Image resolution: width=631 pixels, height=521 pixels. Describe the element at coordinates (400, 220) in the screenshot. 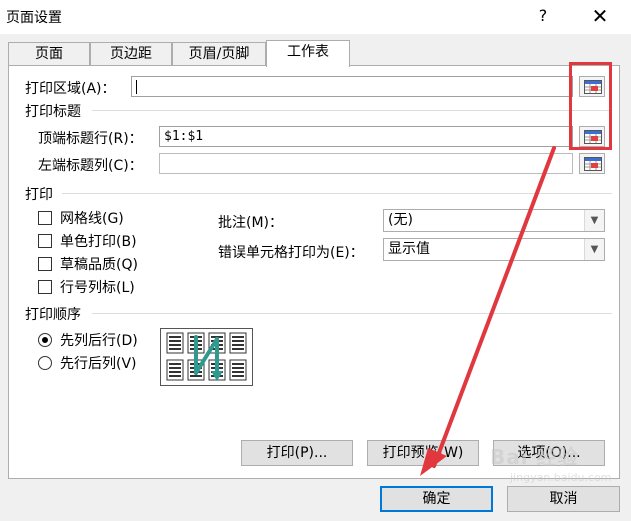

I see `comments-value: (无)` at that location.